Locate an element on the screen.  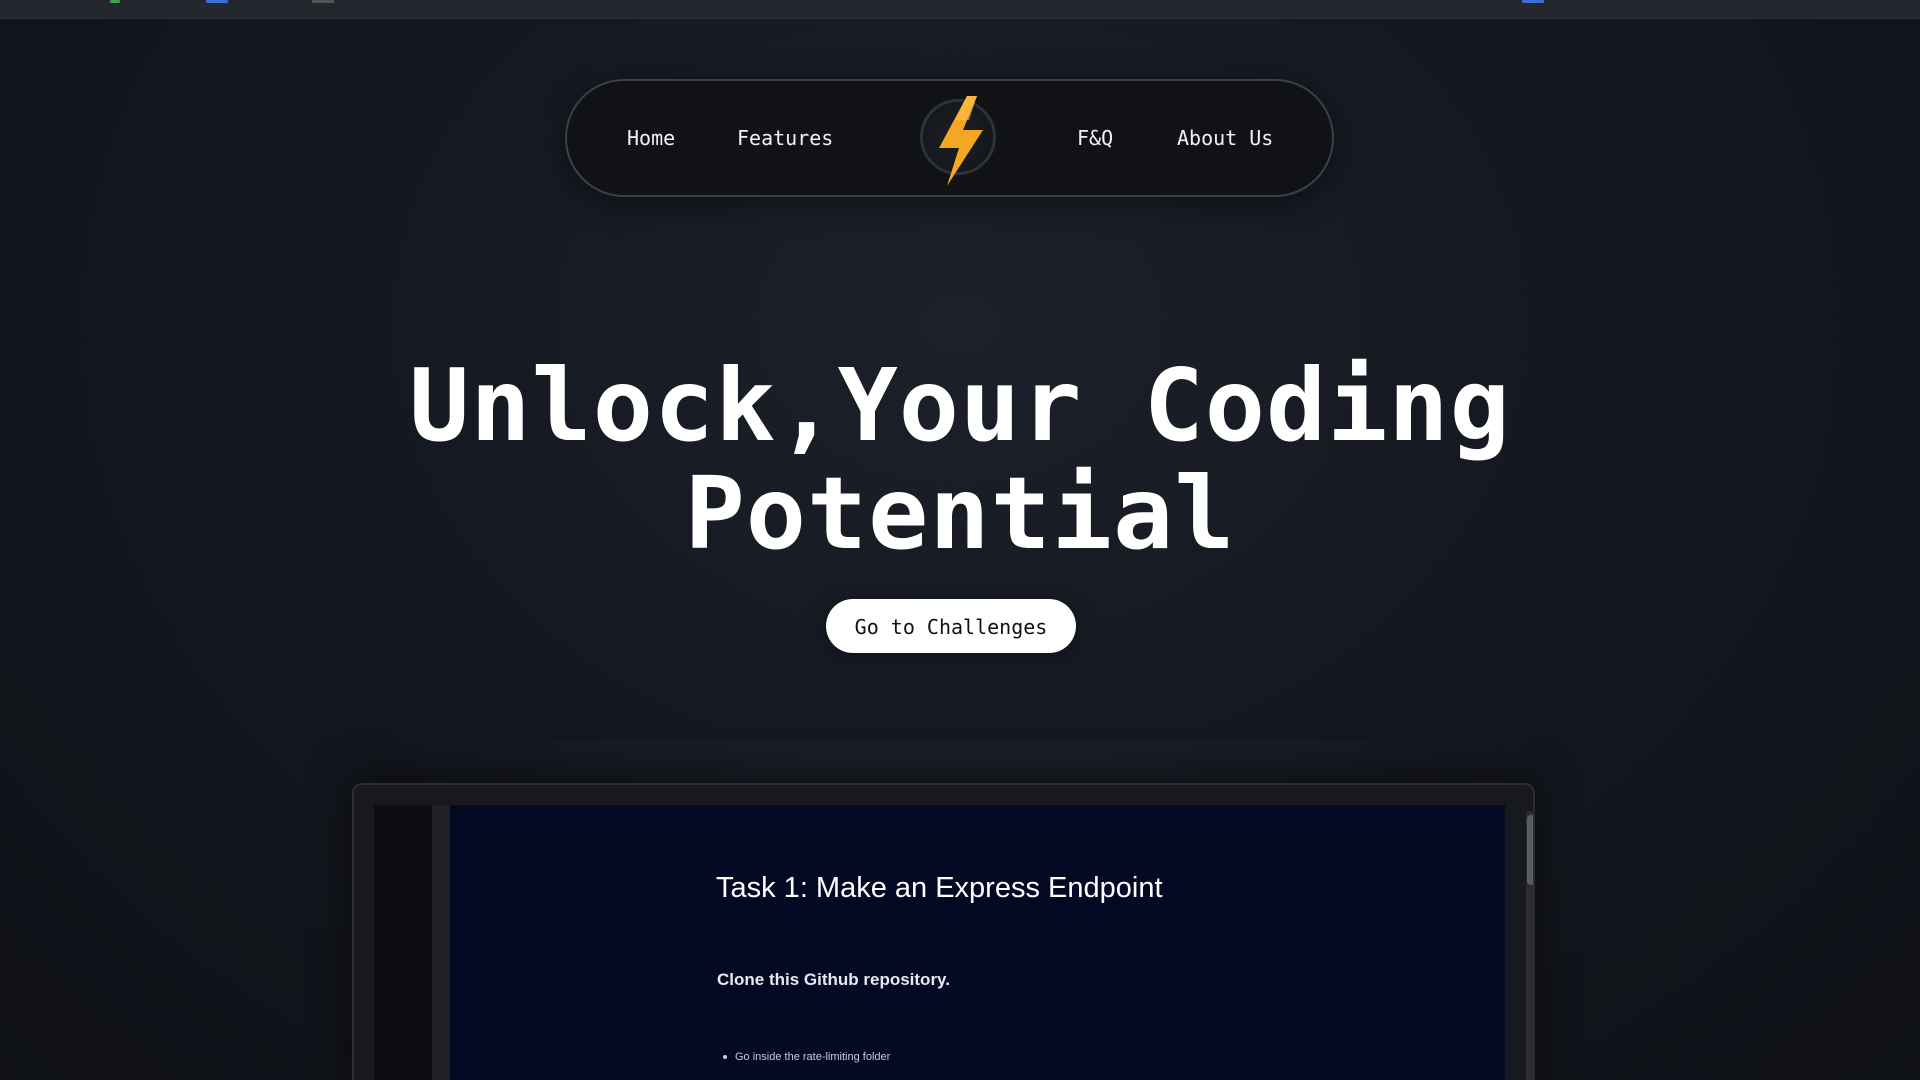
task-step: Clone this Github repository. is located at coordinates (833, 979).